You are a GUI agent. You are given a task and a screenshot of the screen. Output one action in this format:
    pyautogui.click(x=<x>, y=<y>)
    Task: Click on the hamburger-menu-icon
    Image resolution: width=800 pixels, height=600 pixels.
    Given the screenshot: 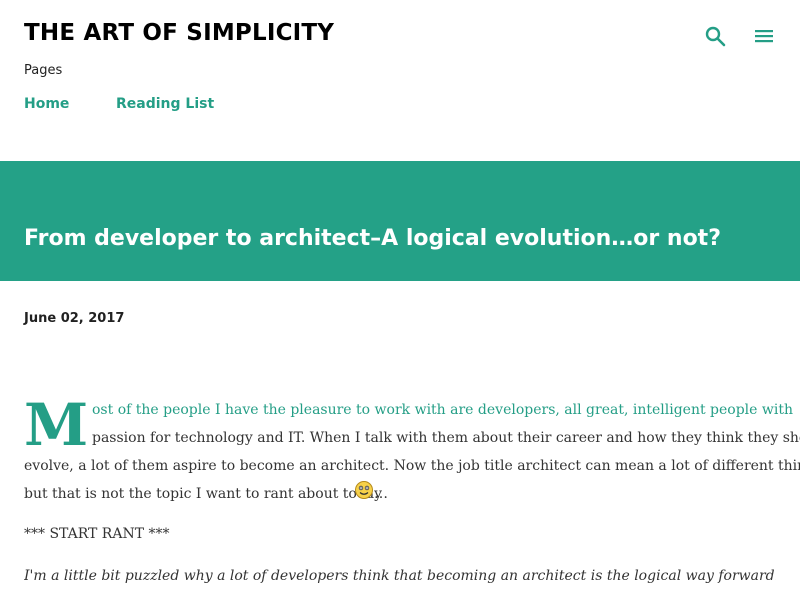 What is the action you would take?
    pyautogui.click(x=764, y=36)
    